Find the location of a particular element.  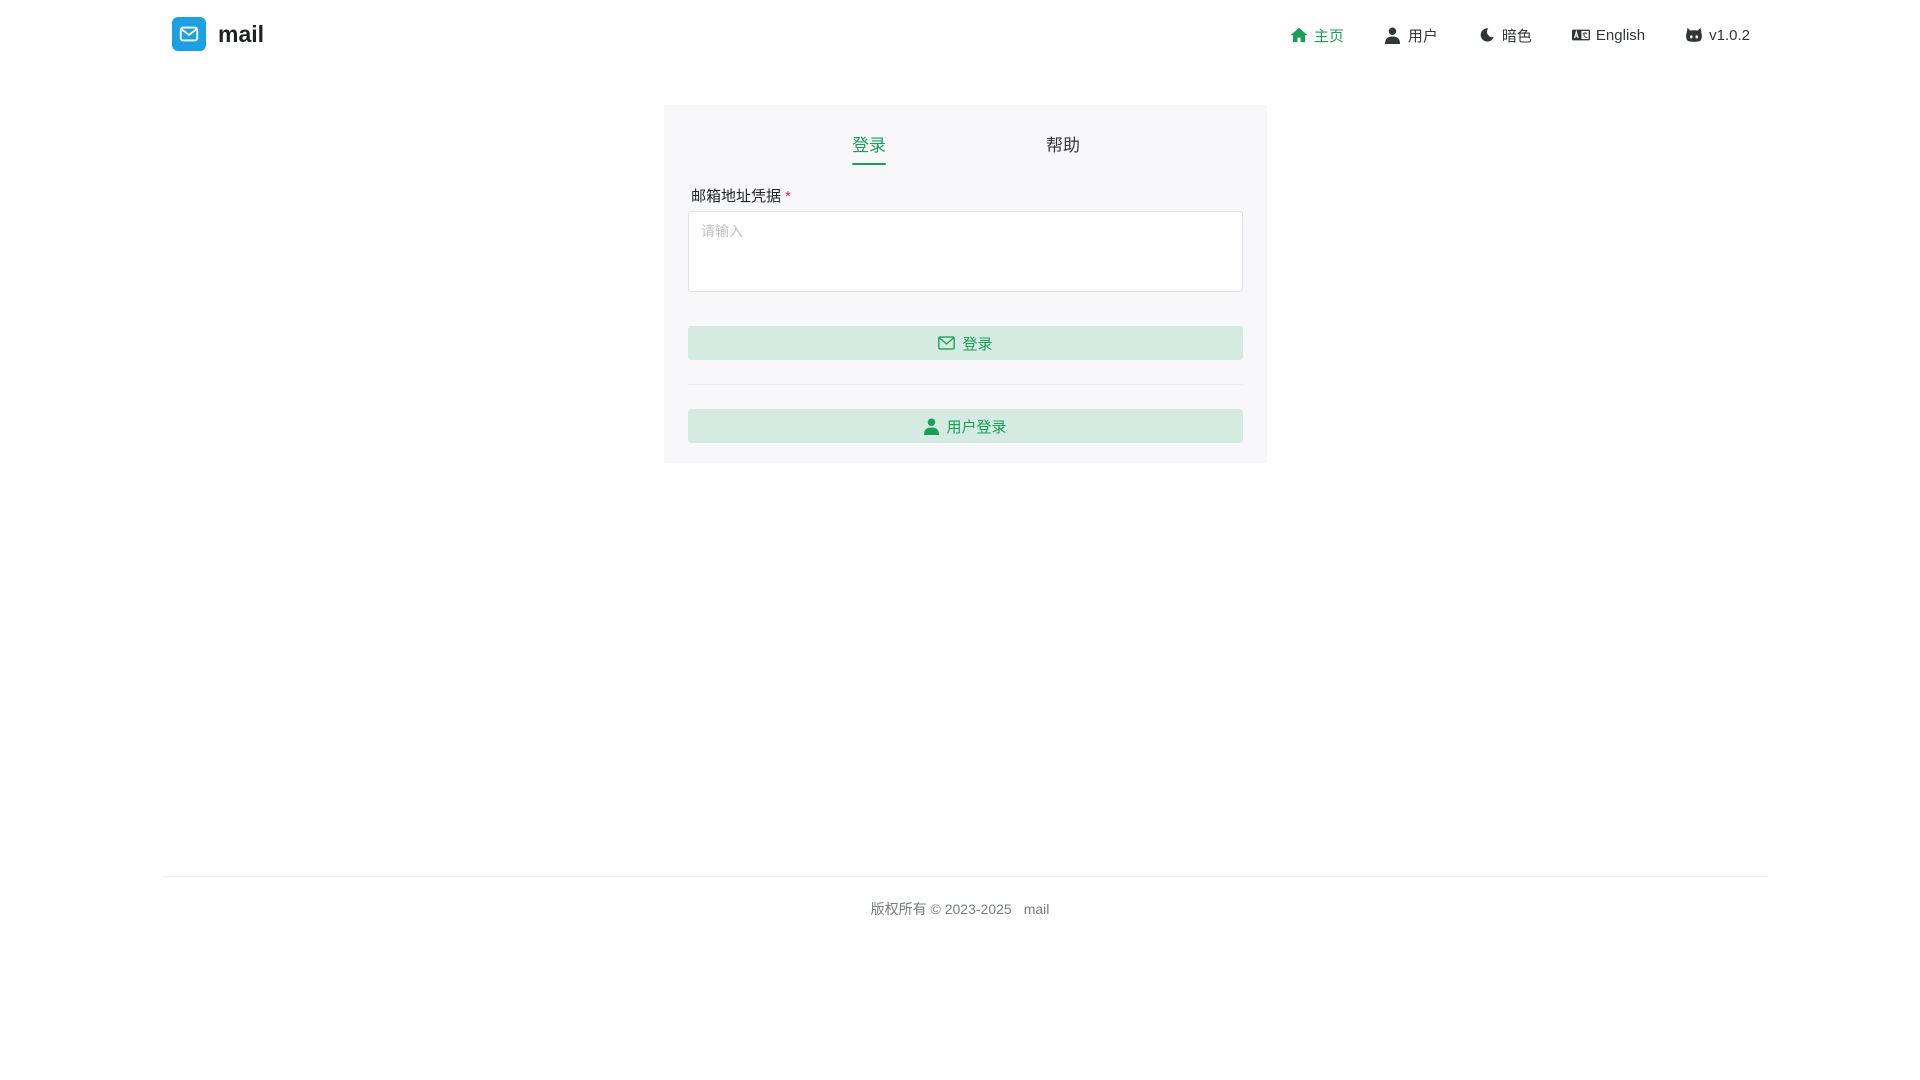

credential-label-text: 邮箱地址凭据 is located at coordinates (736, 196).